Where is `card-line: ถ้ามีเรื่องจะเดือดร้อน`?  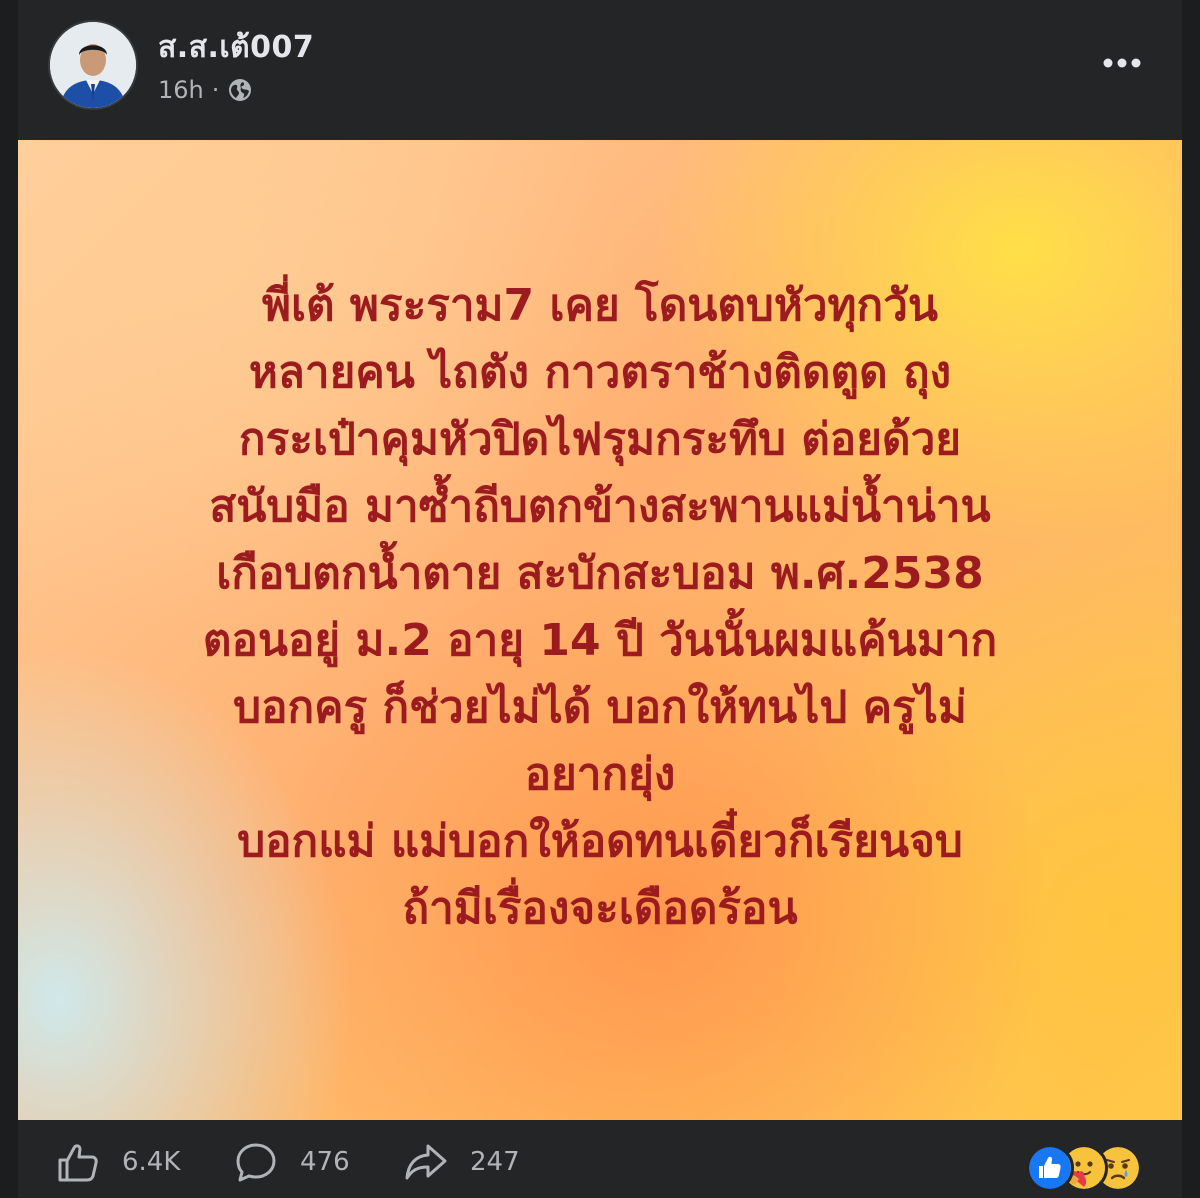 card-line: ถ้ามีเรื่องจะเดือดร้อน is located at coordinates (600, 908).